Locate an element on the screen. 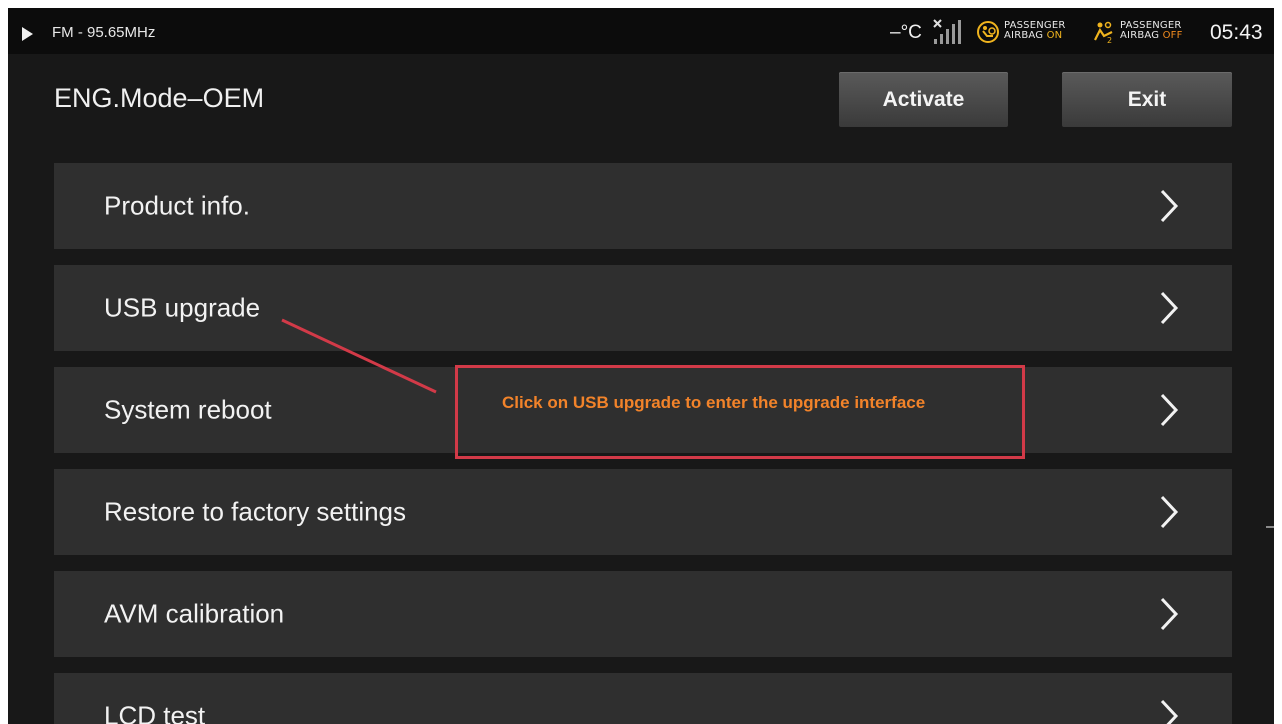 The width and height of the screenshot is (1282, 724). page-title: ENG.Mode–OEM is located at coordinates (159, 98).